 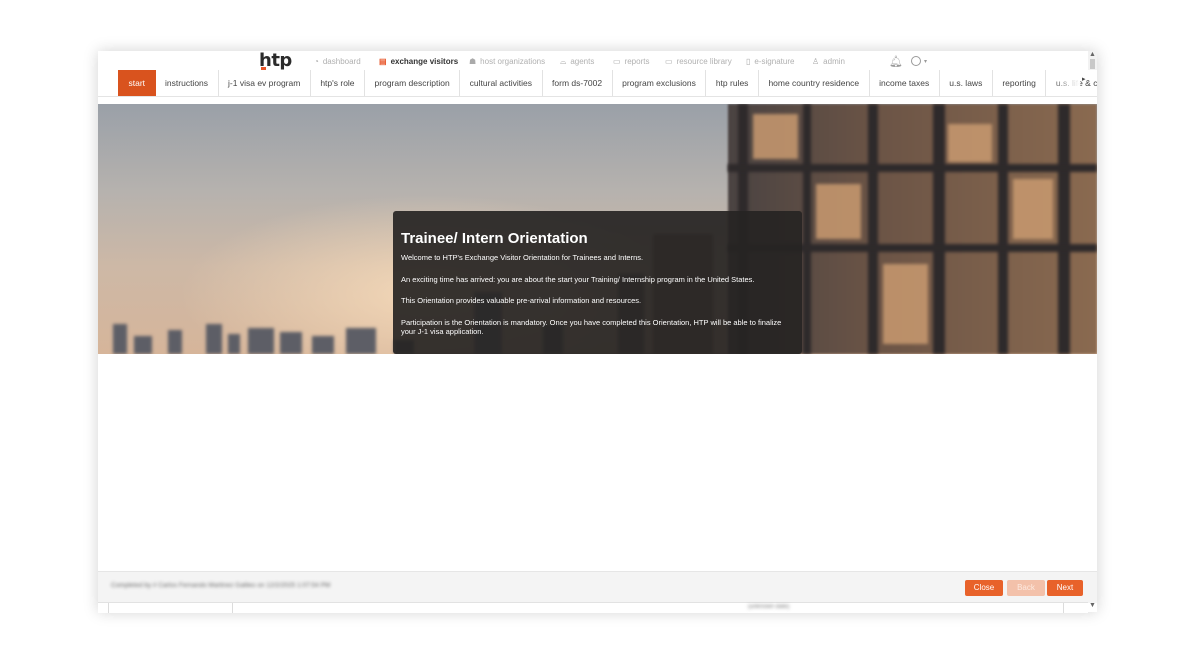 I want to click on nav-reports: ▭ reports, so click(x=631, y=62).